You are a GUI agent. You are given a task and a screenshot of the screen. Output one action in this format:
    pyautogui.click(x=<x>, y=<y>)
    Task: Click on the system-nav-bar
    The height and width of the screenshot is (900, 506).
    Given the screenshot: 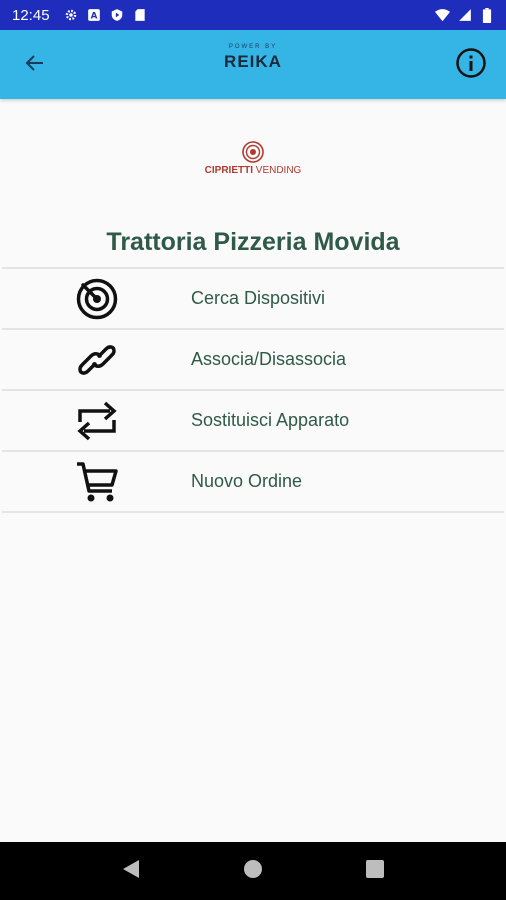 What is the action you would take?
    pyautogui.click(x=253, y=871)
    